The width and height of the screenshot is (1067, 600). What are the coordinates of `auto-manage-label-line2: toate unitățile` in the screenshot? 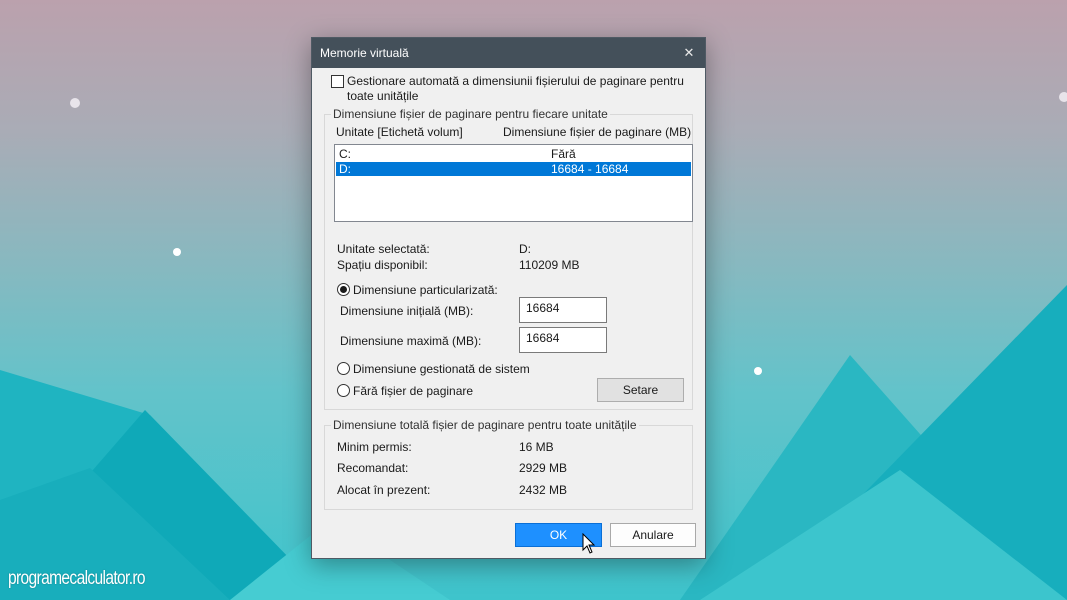 It's located at (383, 96).